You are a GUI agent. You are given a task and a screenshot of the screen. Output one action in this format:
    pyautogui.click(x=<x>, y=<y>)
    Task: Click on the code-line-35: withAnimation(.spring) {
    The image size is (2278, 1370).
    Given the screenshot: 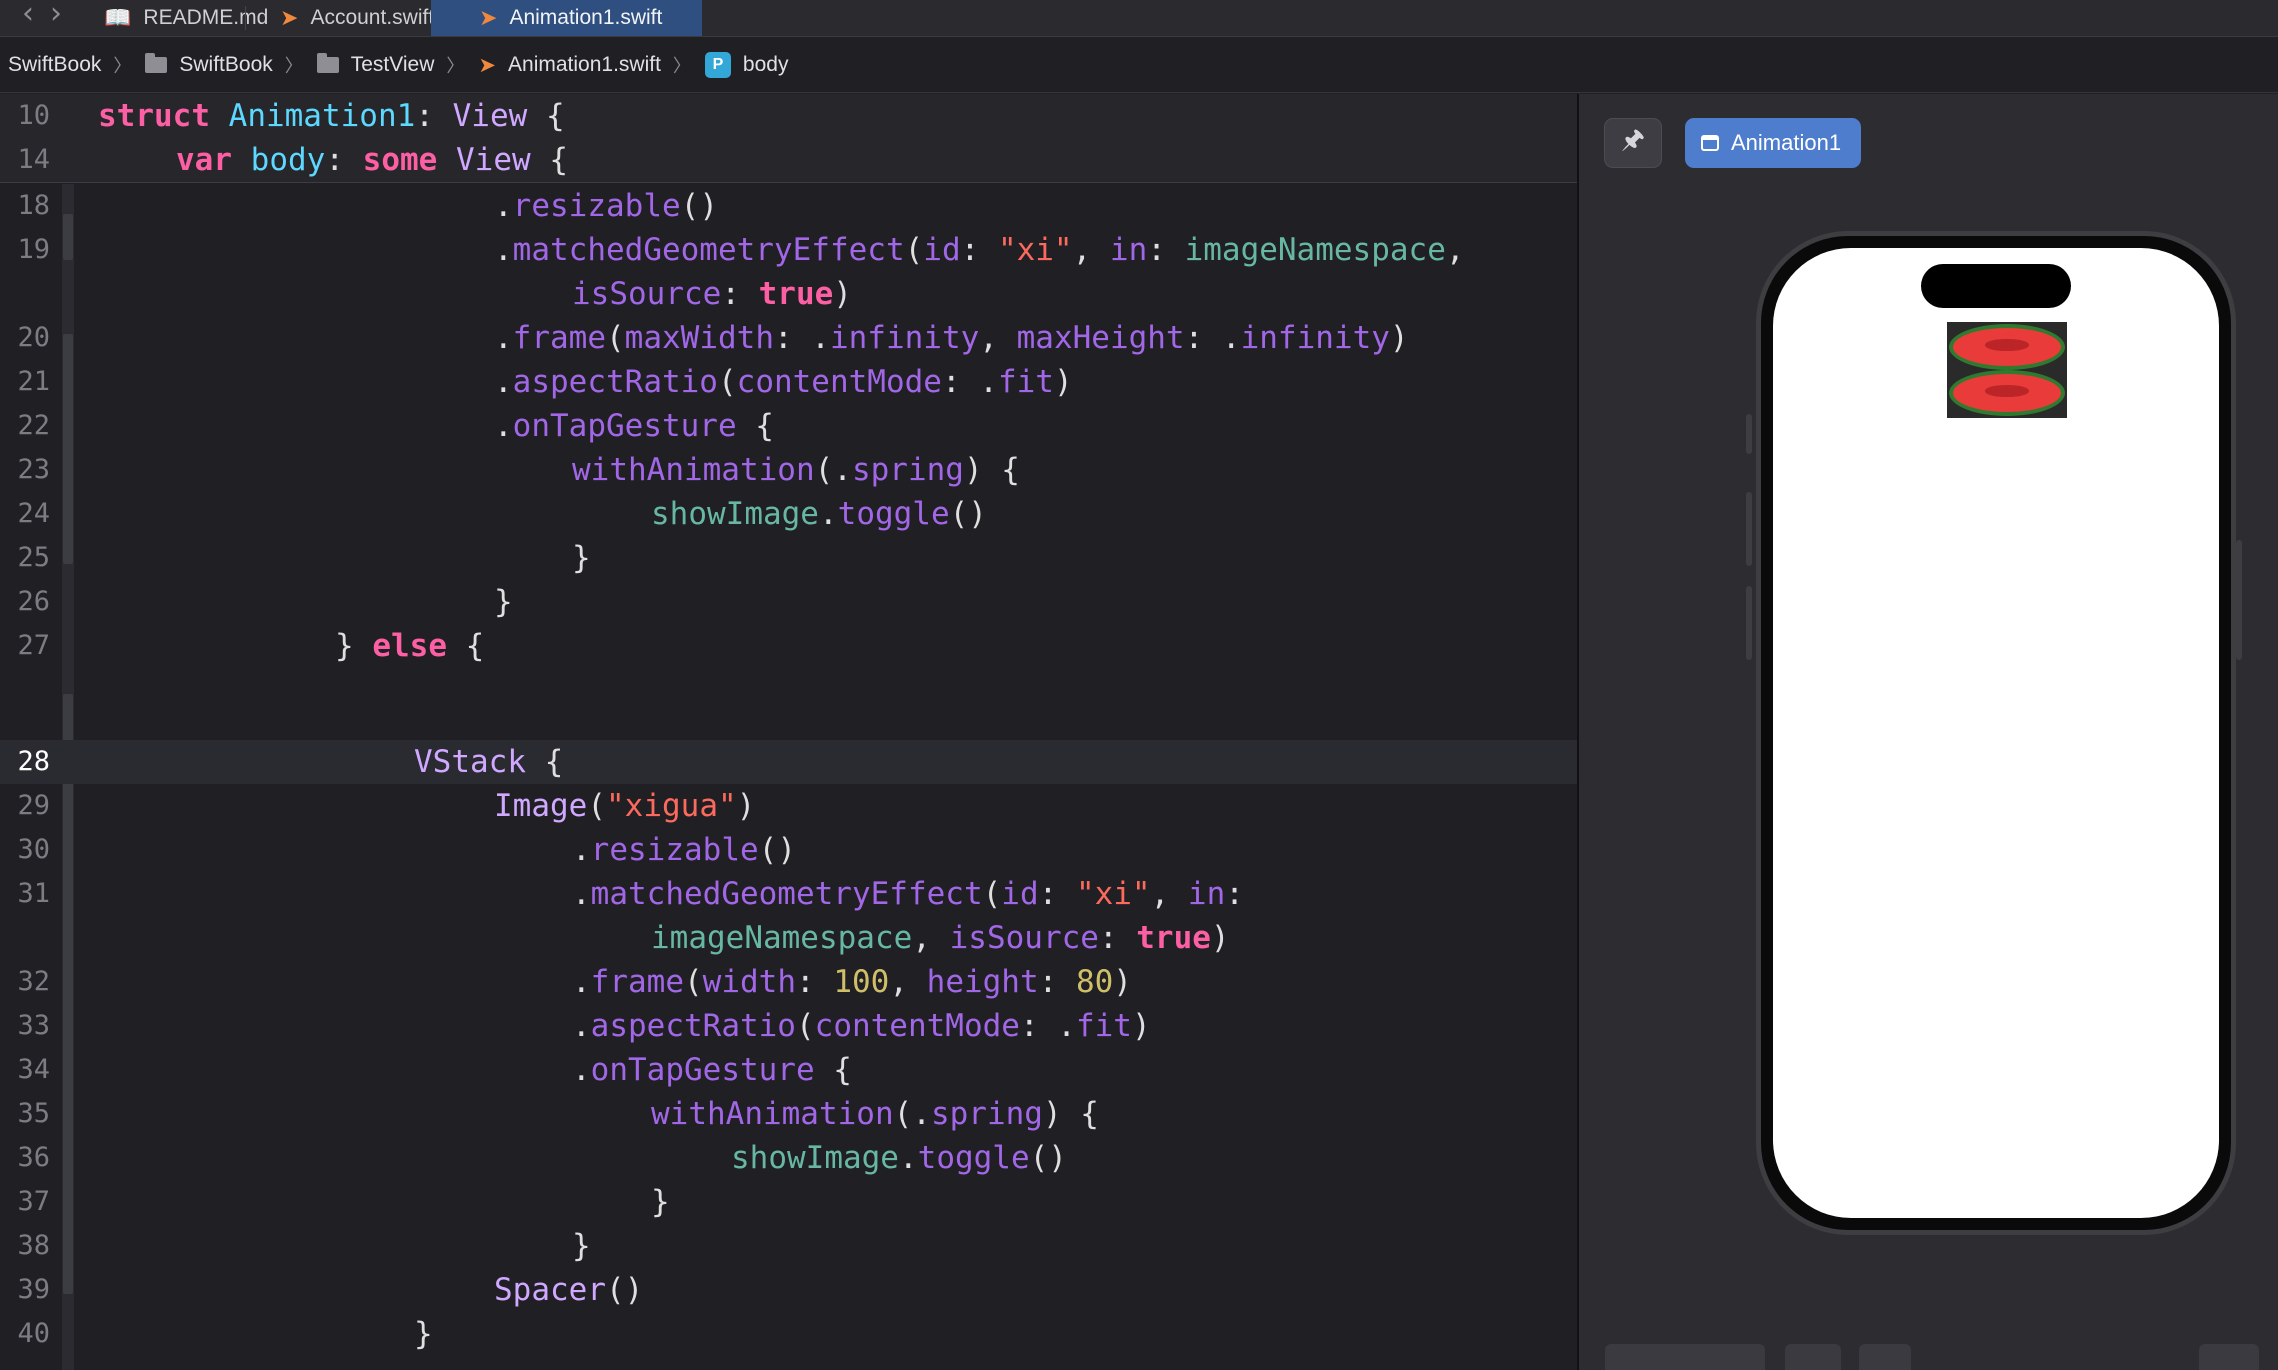 What is the action you would take?
    pyautogui.click(x=875, y=1114)
    